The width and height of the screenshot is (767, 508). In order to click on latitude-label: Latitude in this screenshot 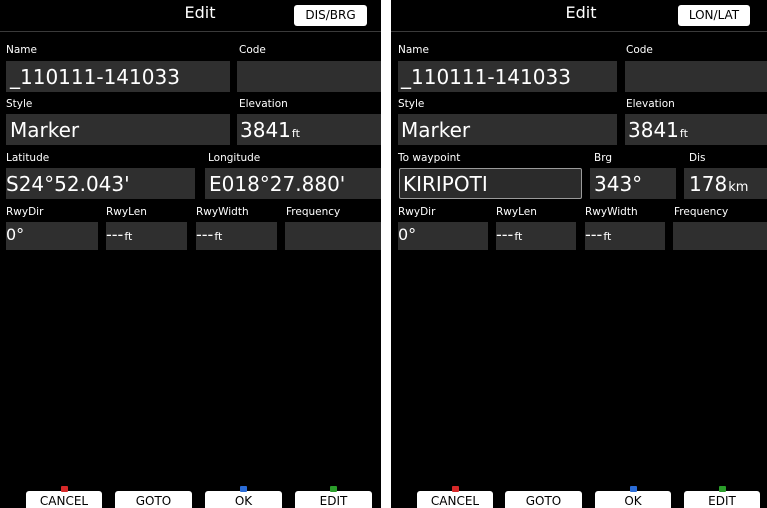, I will do `click(28, 158)`.